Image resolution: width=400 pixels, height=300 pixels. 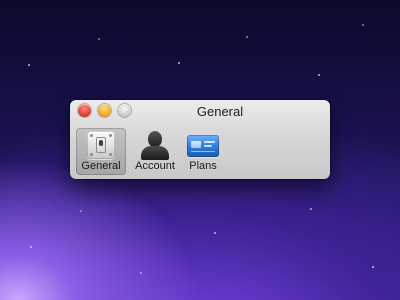 What do you see at coordinates (203, 166) in the screenshot?
I see `toolbar-item-label: Plans` at bounding box center [203, 166].